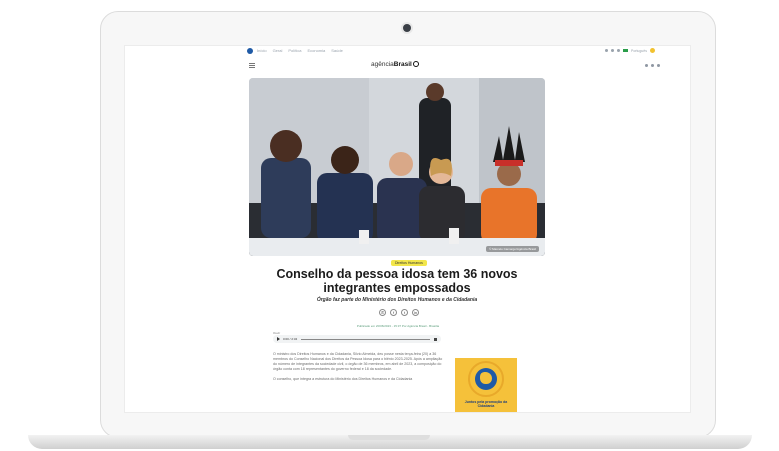 Image resolution: width=779 pixels, height=451 pixels. Describe the element at coordinates (252, 65) in the screenshot. I see `hamburger-menu-icon` at that location.